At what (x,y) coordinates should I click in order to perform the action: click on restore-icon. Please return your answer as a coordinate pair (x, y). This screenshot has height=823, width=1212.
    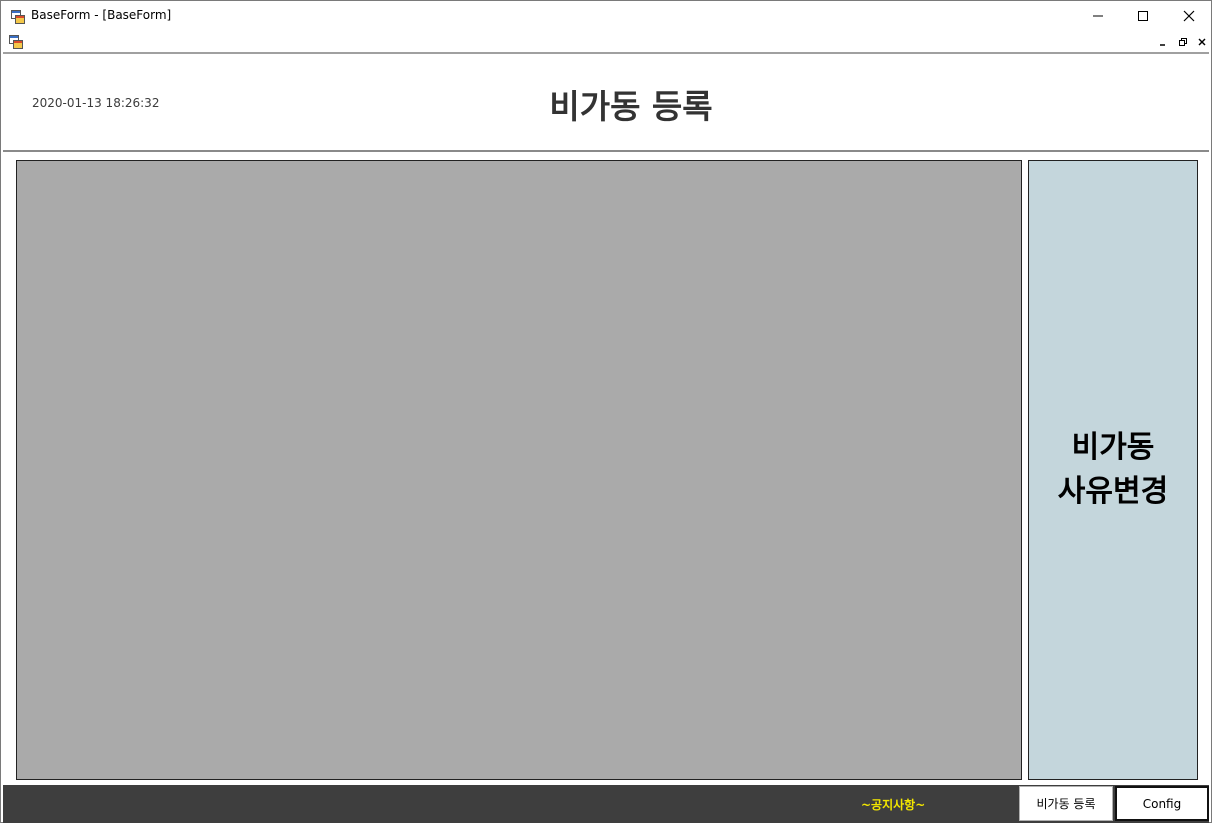
    Looking at the image, I should click on (1183, 41).